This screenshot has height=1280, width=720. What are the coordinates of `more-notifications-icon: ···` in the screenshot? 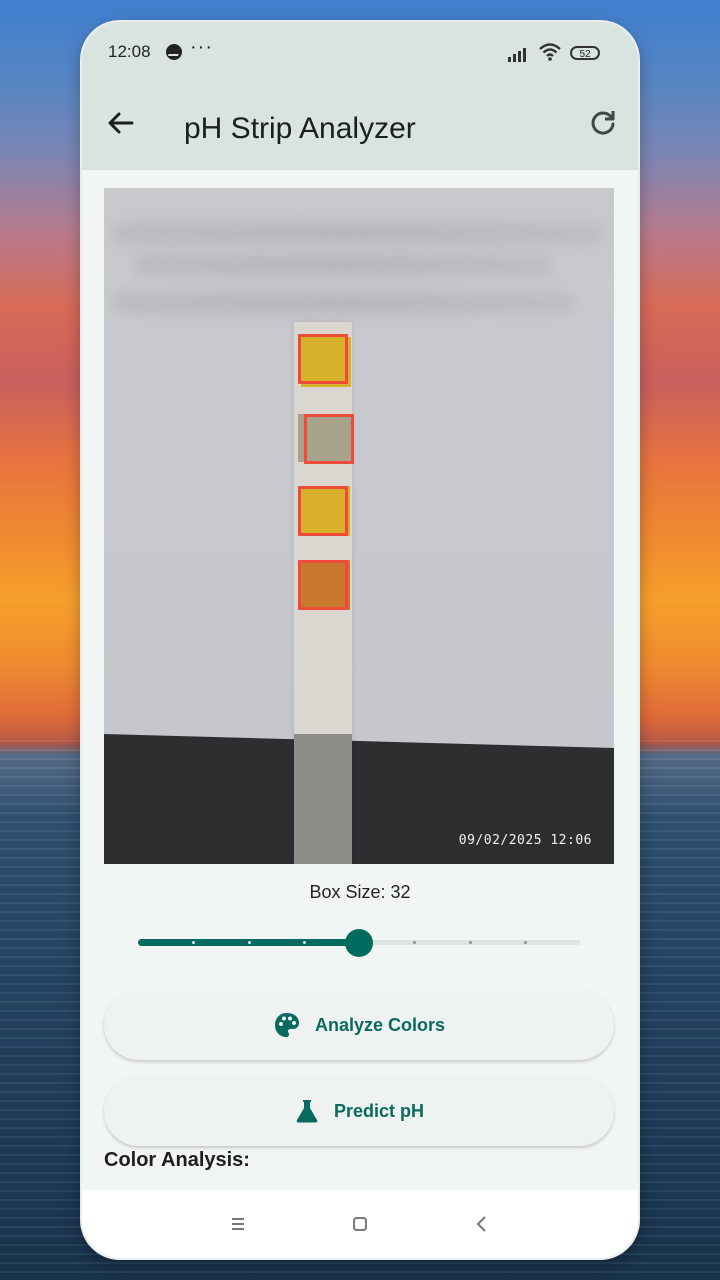 It's located at (201, 47).